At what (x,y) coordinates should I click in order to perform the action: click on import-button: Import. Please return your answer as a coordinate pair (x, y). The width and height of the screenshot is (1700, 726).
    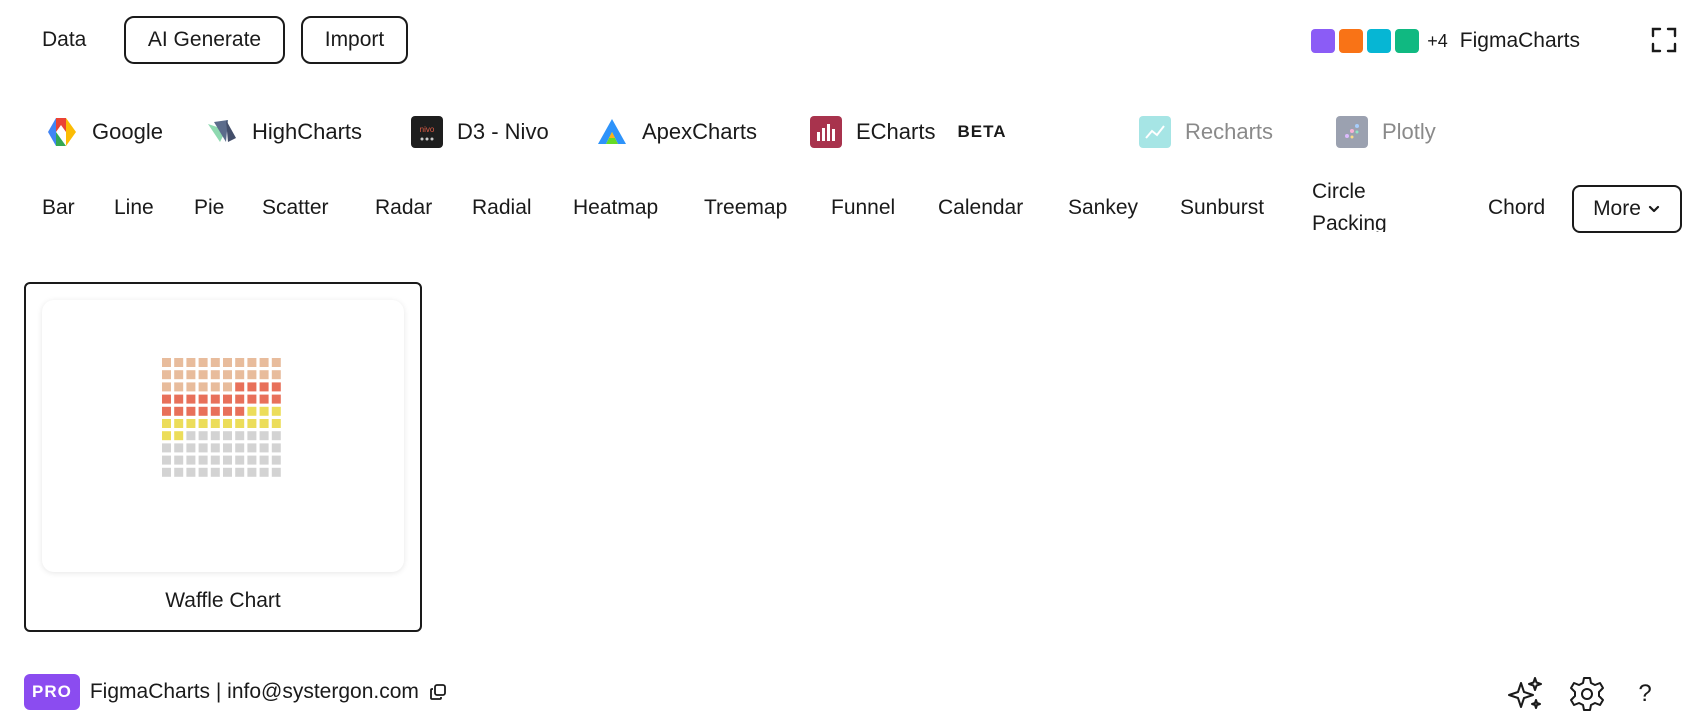
    Looking at the image, I should click on (354, 40).